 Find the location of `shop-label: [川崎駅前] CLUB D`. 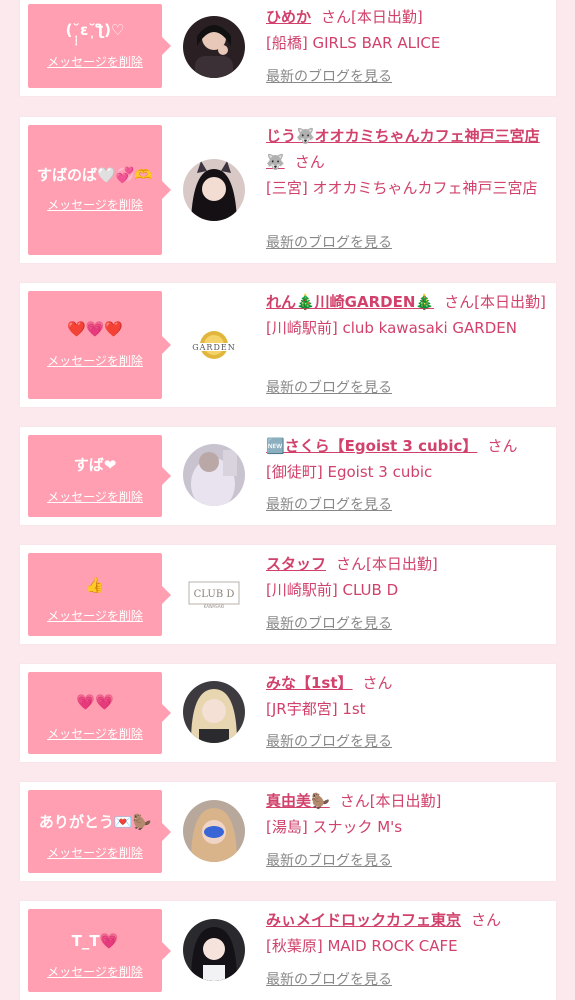

shop-label: [川崎駅前] CLUB D is located at coordinates (332, 590).